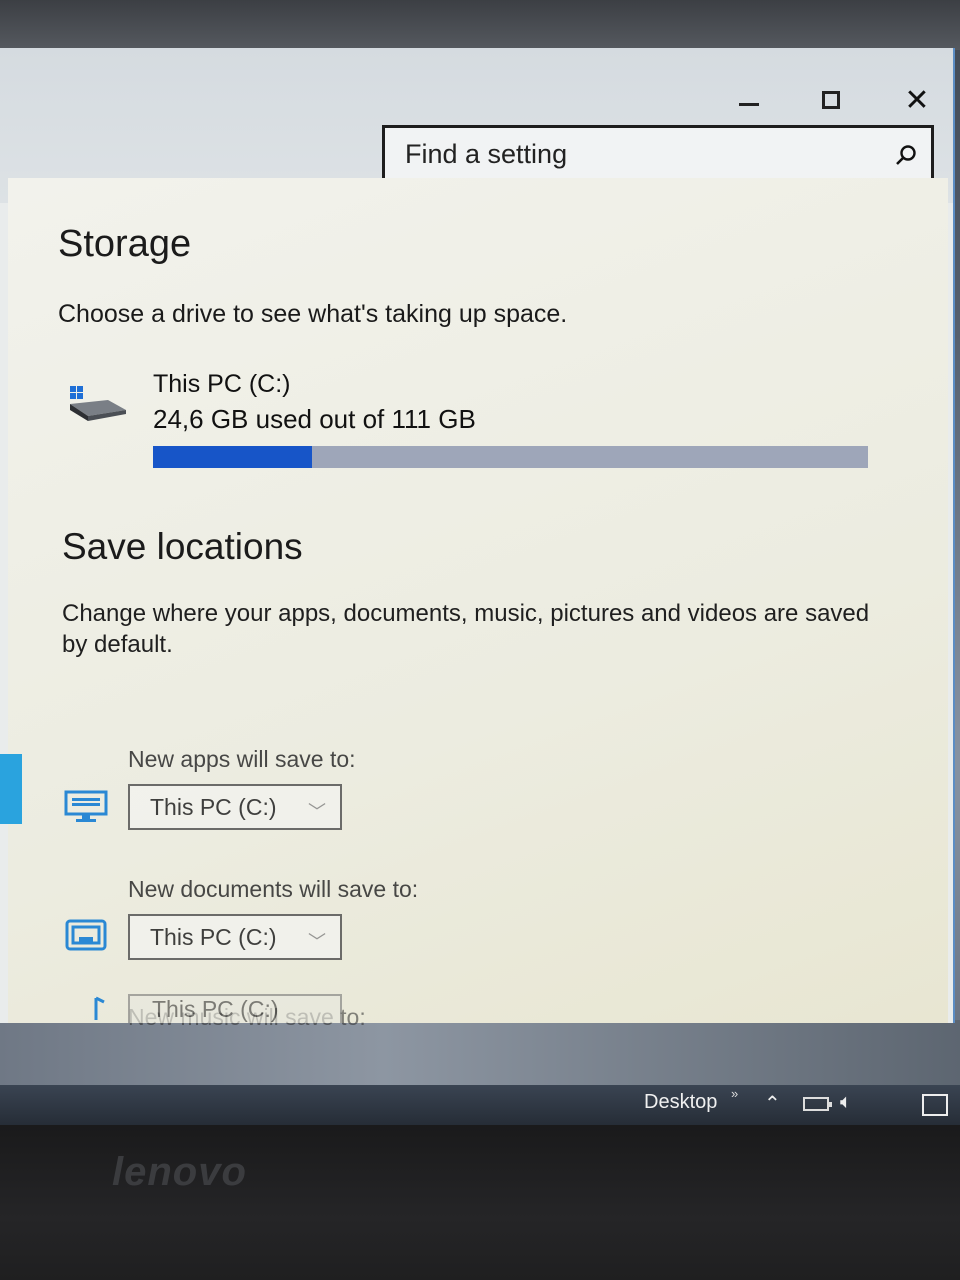 The width and height of the screenshot is (960, 1280). Describe the element at coordinates (232, 457) in the screenshot. I see `drive-usage-fill` at that location.